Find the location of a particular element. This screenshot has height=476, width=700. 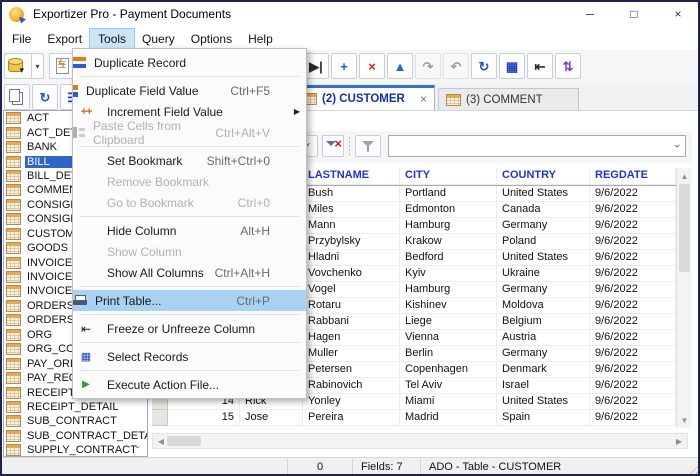

cell-last: Vovchenko is located at coordinates (351, 274).